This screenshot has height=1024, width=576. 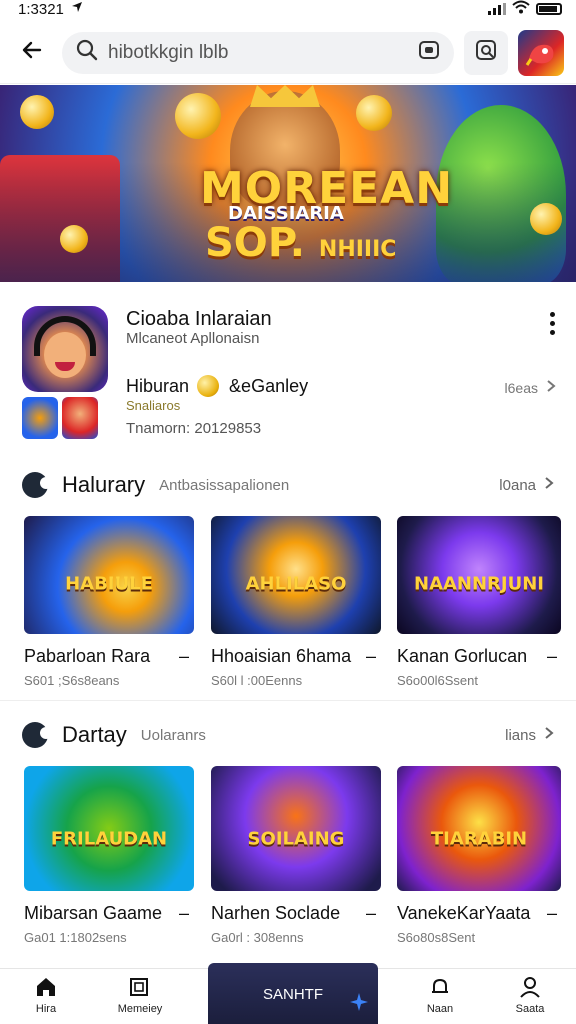 I want to click on scan-button, so click(x=486, y=52).